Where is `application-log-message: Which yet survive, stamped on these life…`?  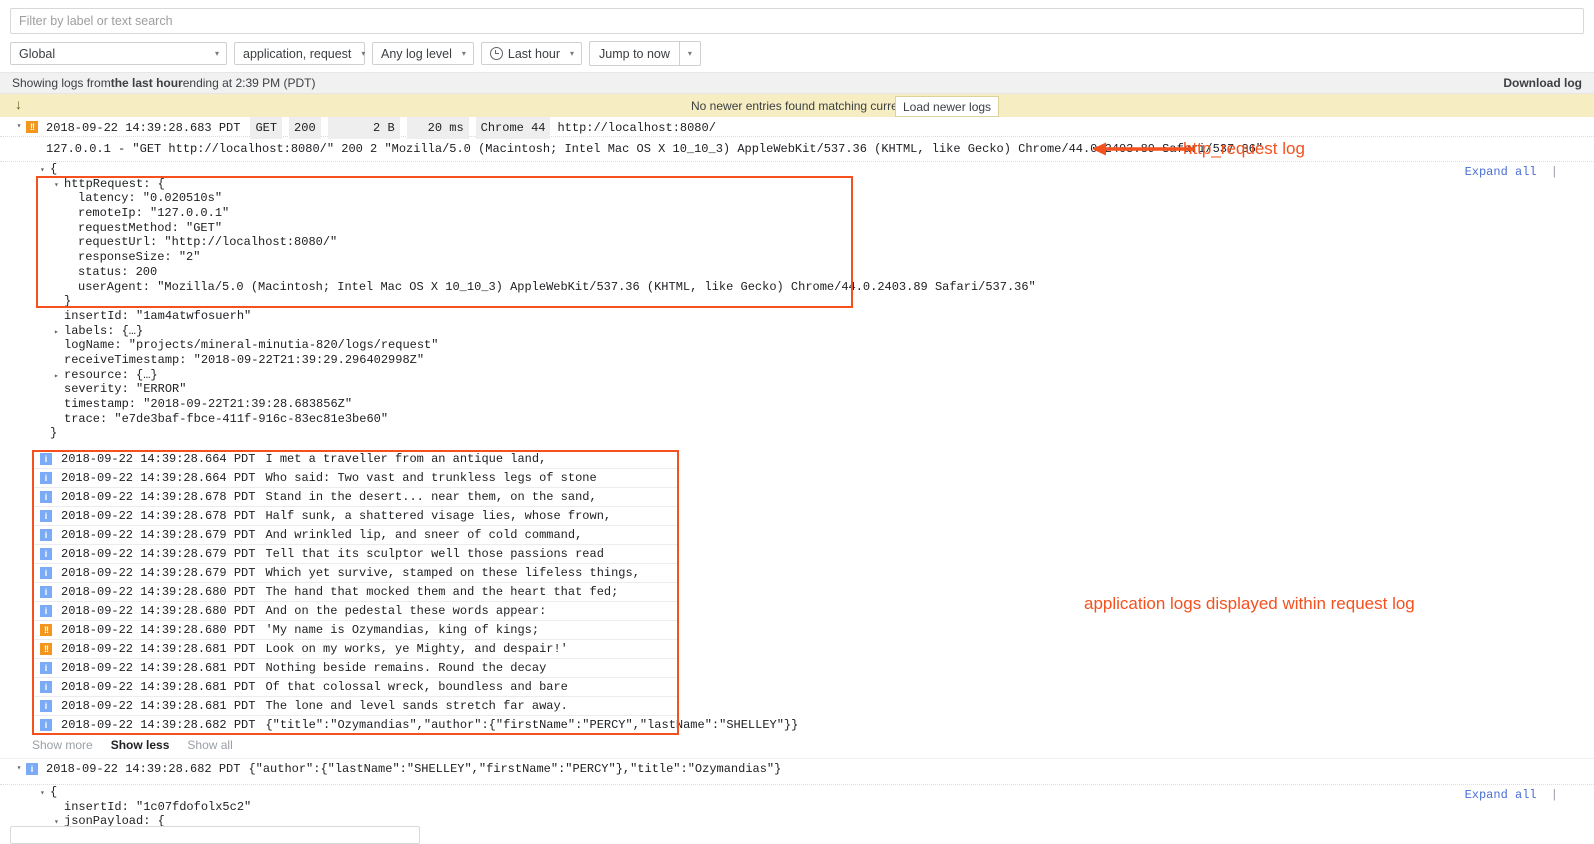
application-log-message: Which yet survive, stamped on these life… is located at coordinates (452, 573).